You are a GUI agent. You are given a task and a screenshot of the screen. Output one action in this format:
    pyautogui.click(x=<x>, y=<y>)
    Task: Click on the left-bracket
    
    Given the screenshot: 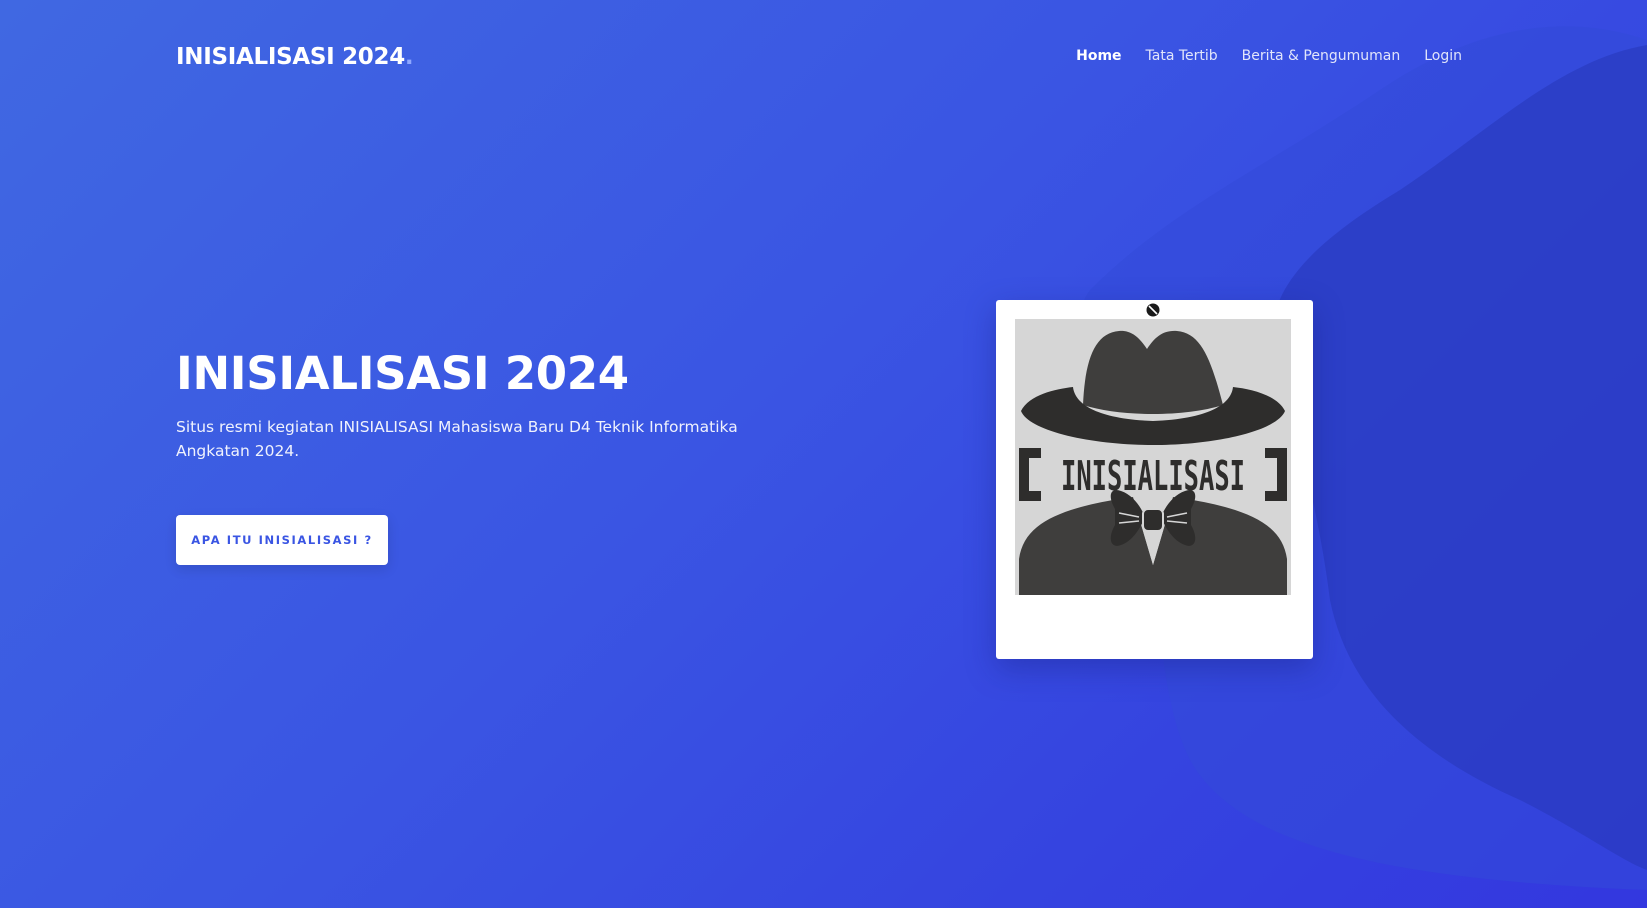 What is the action you would take?
    pyautogui.click(x=1030, y=474)
    